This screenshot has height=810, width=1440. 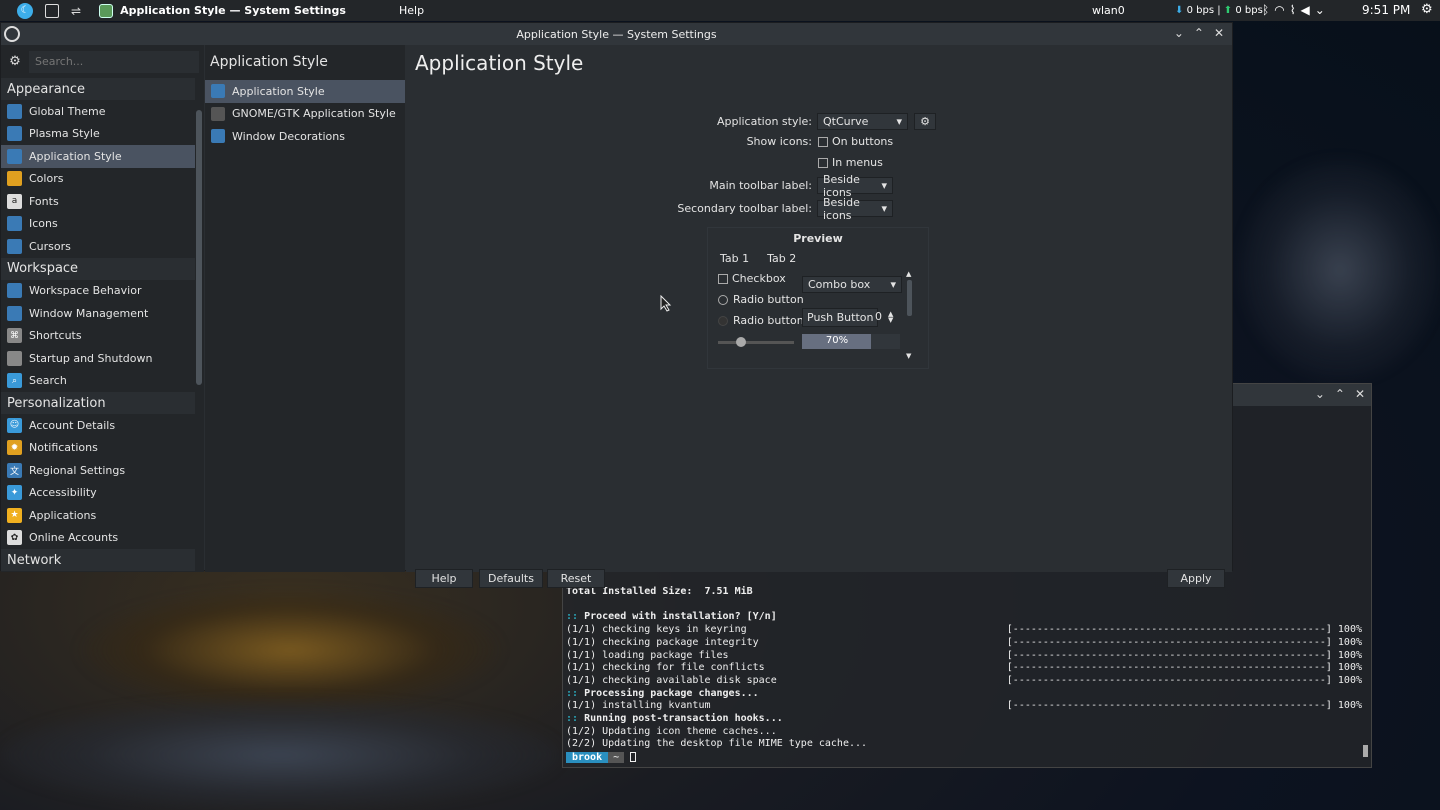 I want to click on scroll-down-icon: ▼, so click(x=908, y=356).